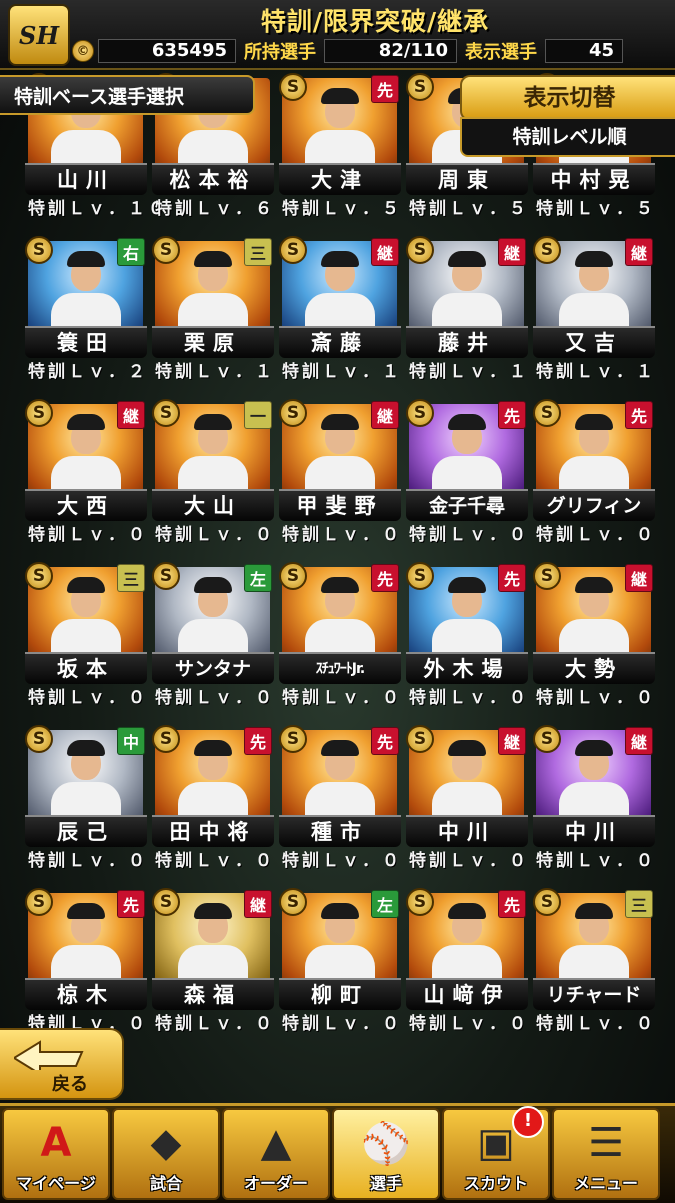 Image resolution: width=675 pixels, height=1203 pixels. What do you see at coordinates (258, 415) in the screenshot?
I see `position-badge: 一` at bounding box center [258, 415].